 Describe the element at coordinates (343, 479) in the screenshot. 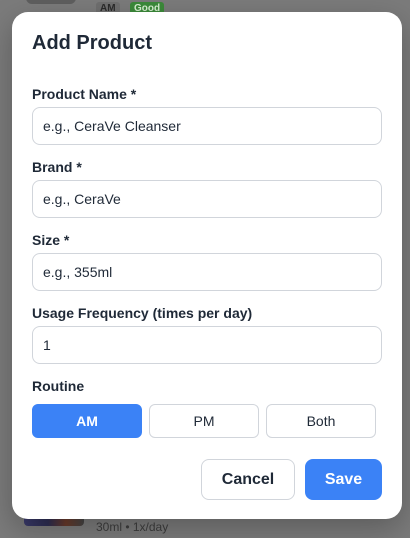

I see `save-button: Save` at that location.